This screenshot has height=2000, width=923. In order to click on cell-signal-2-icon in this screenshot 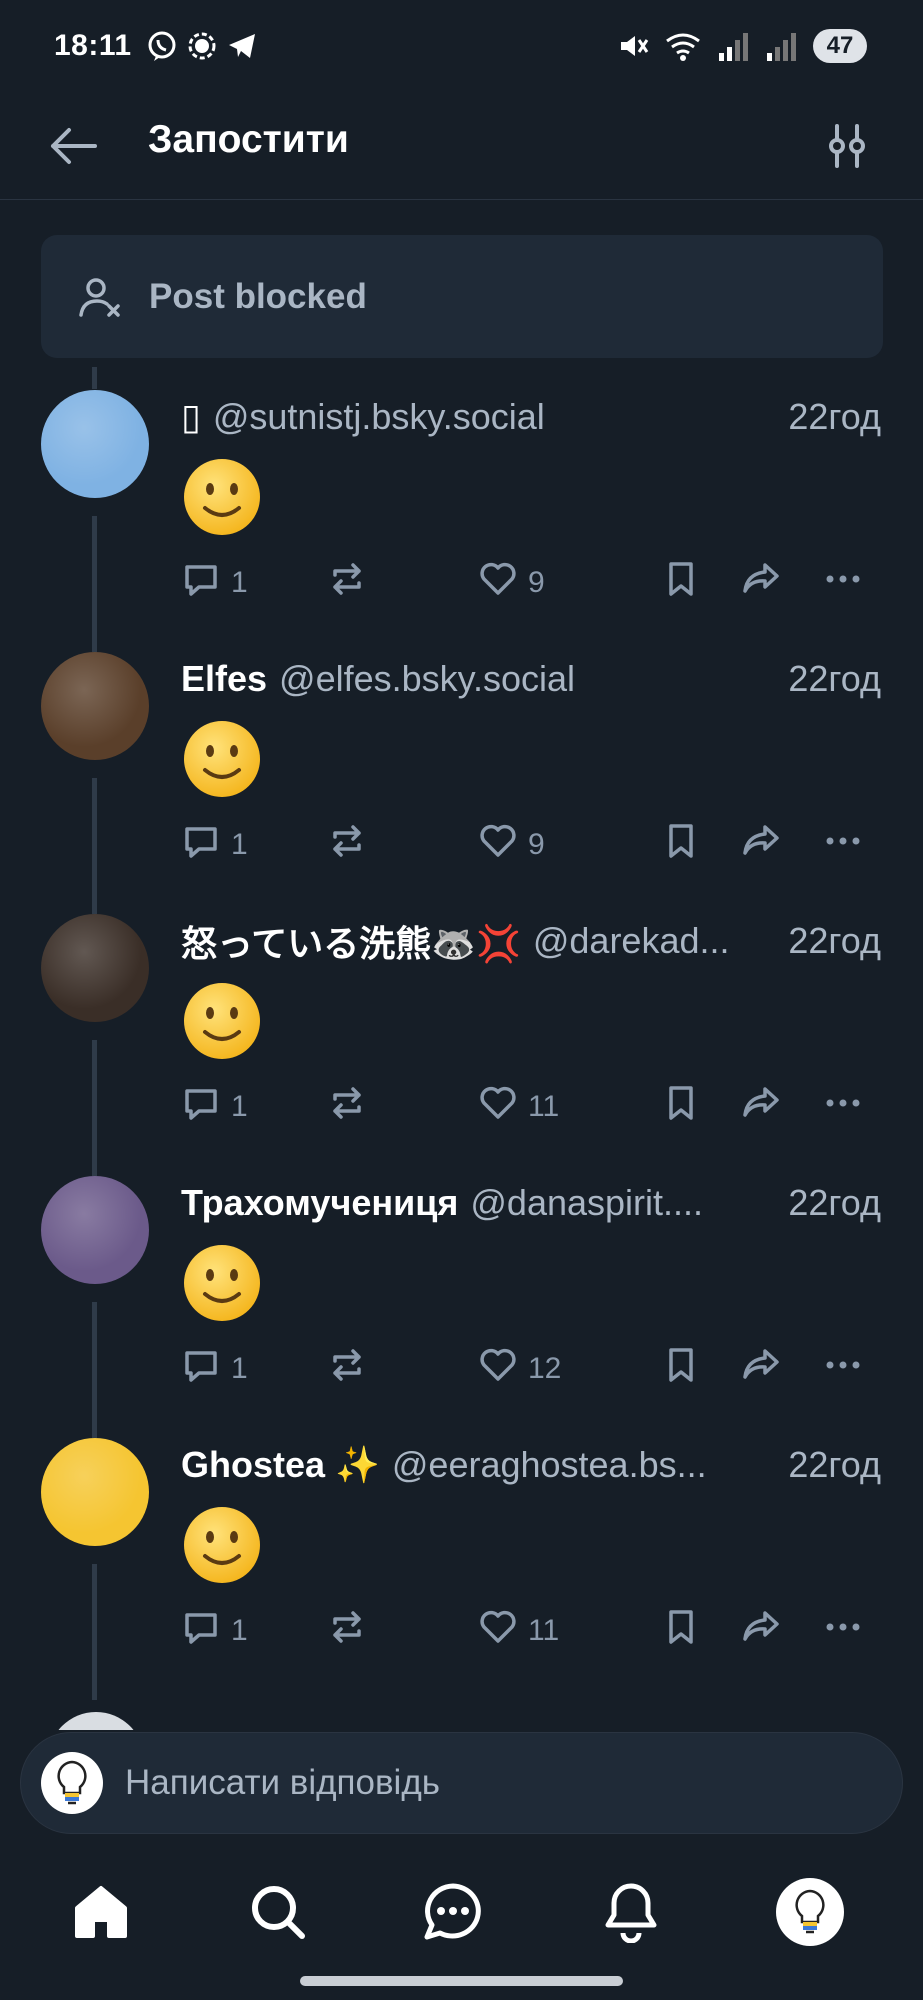, I will do `click(781, 47)`.